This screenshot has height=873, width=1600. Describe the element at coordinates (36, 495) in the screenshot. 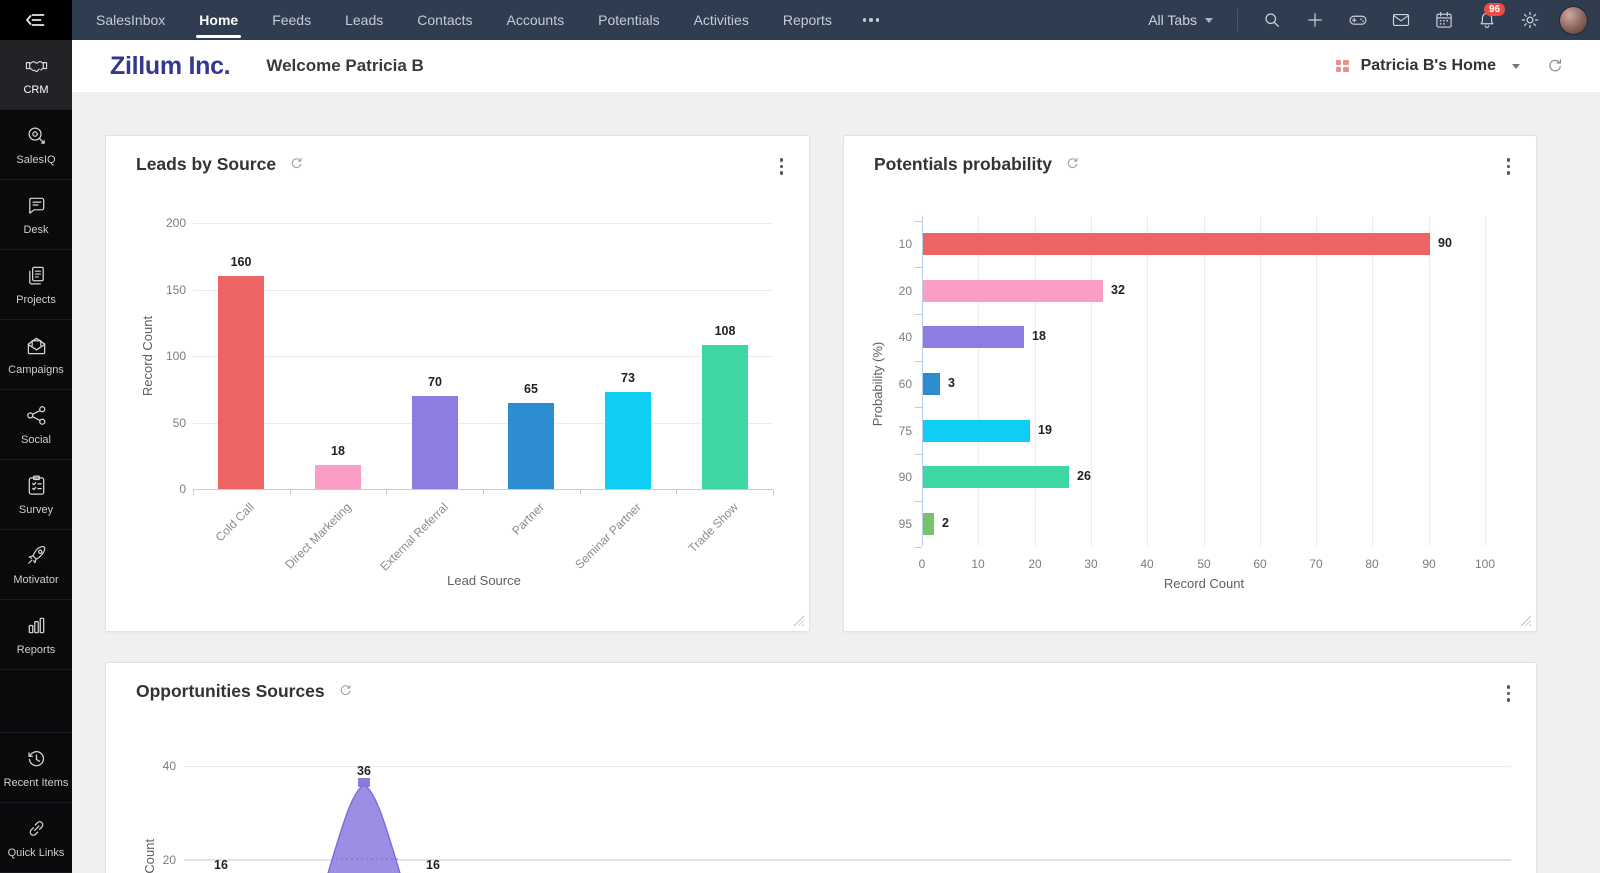

I see `sidebar-item-survey: Survey` at that location.